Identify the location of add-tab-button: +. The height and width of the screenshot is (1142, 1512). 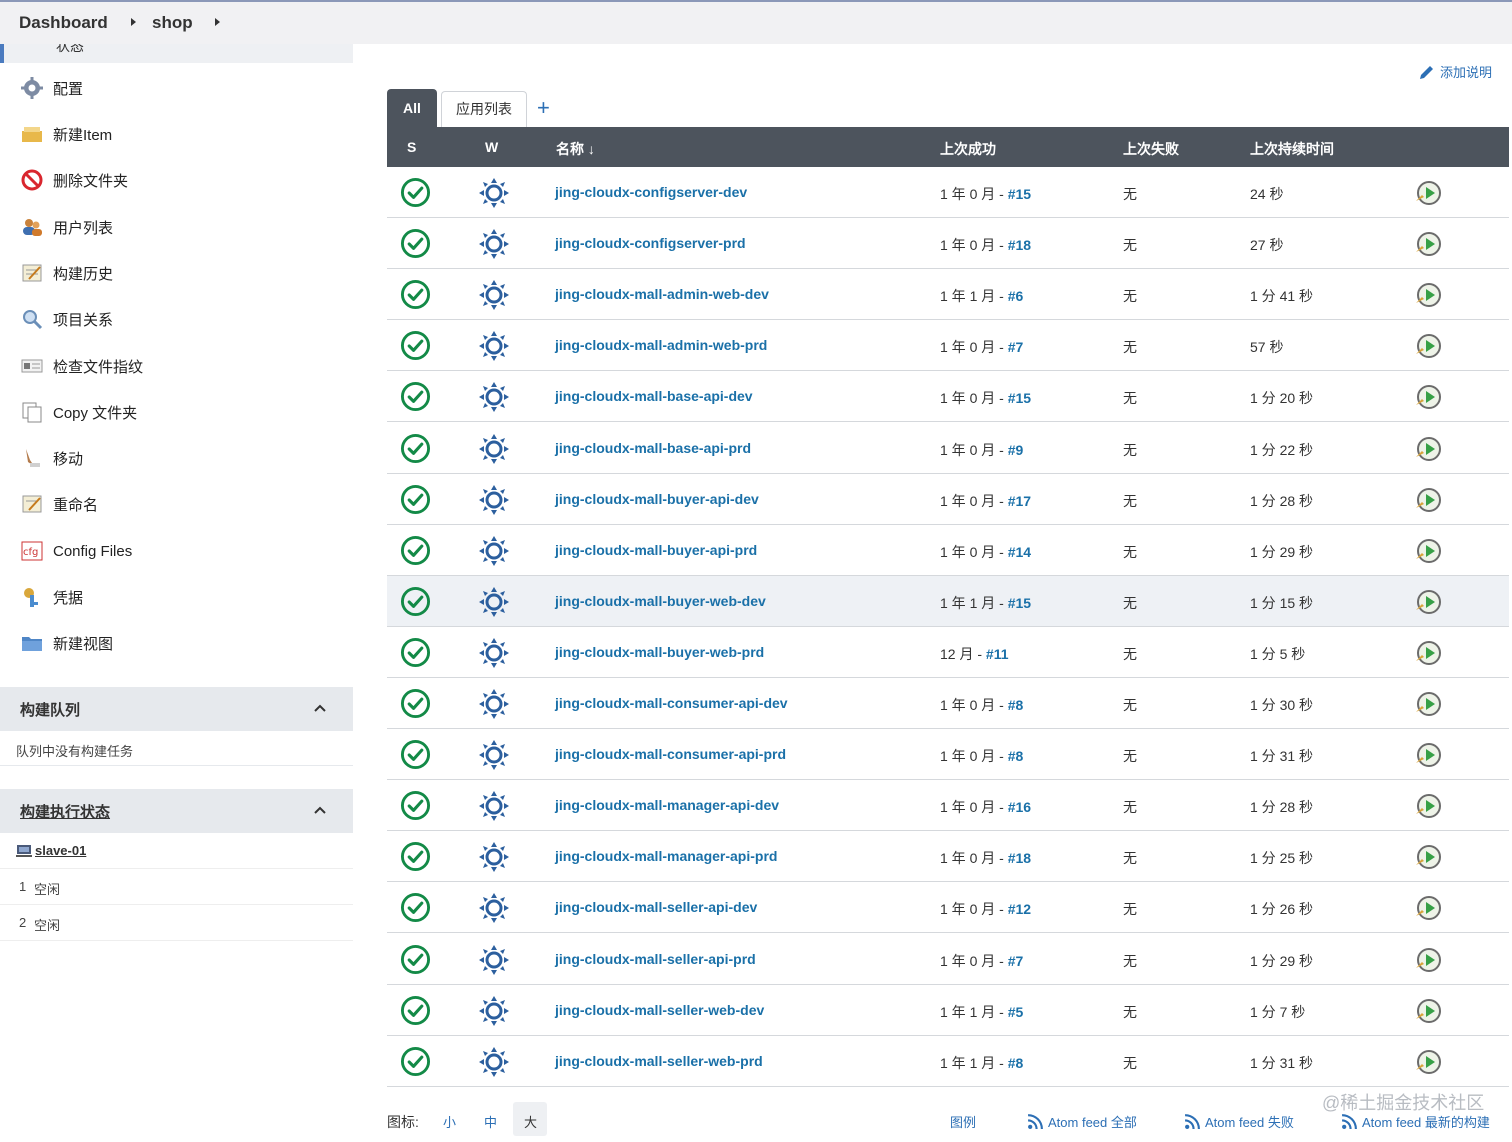
(543, 108).